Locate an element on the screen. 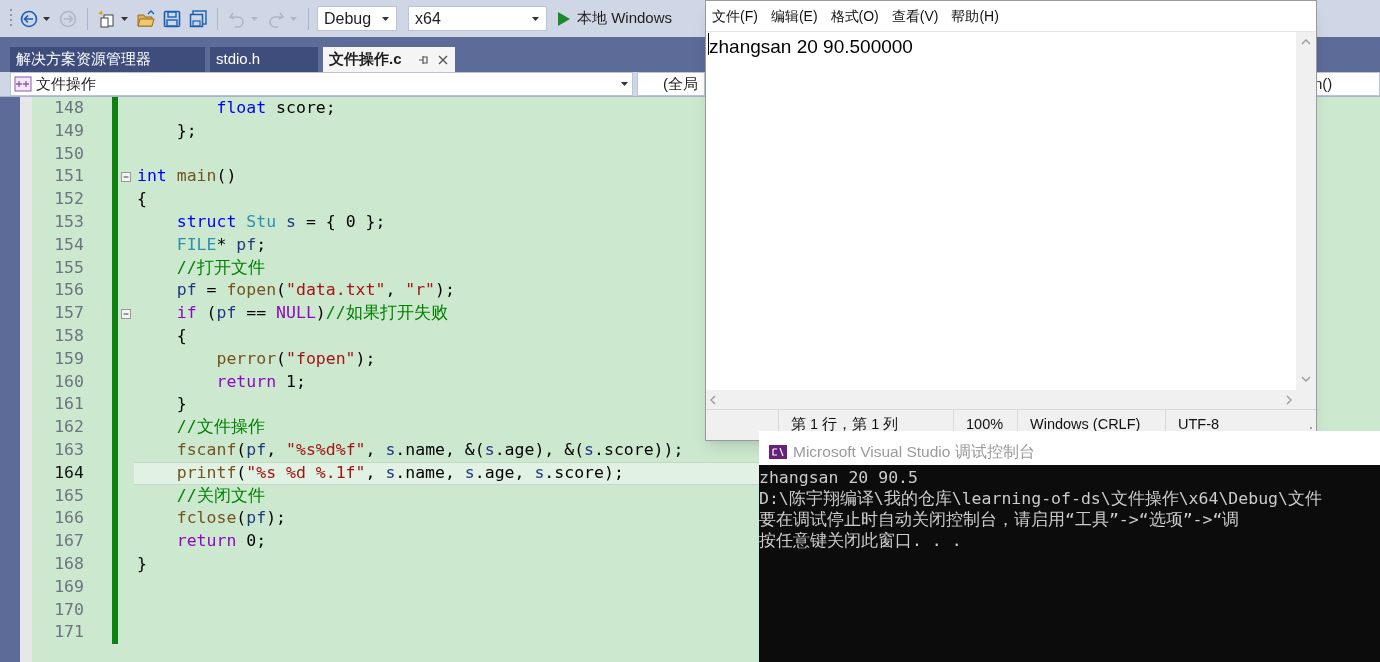 The width and height of the screenshot is (1380, 662). line-number: 167 is located at coordinates (68, 541).